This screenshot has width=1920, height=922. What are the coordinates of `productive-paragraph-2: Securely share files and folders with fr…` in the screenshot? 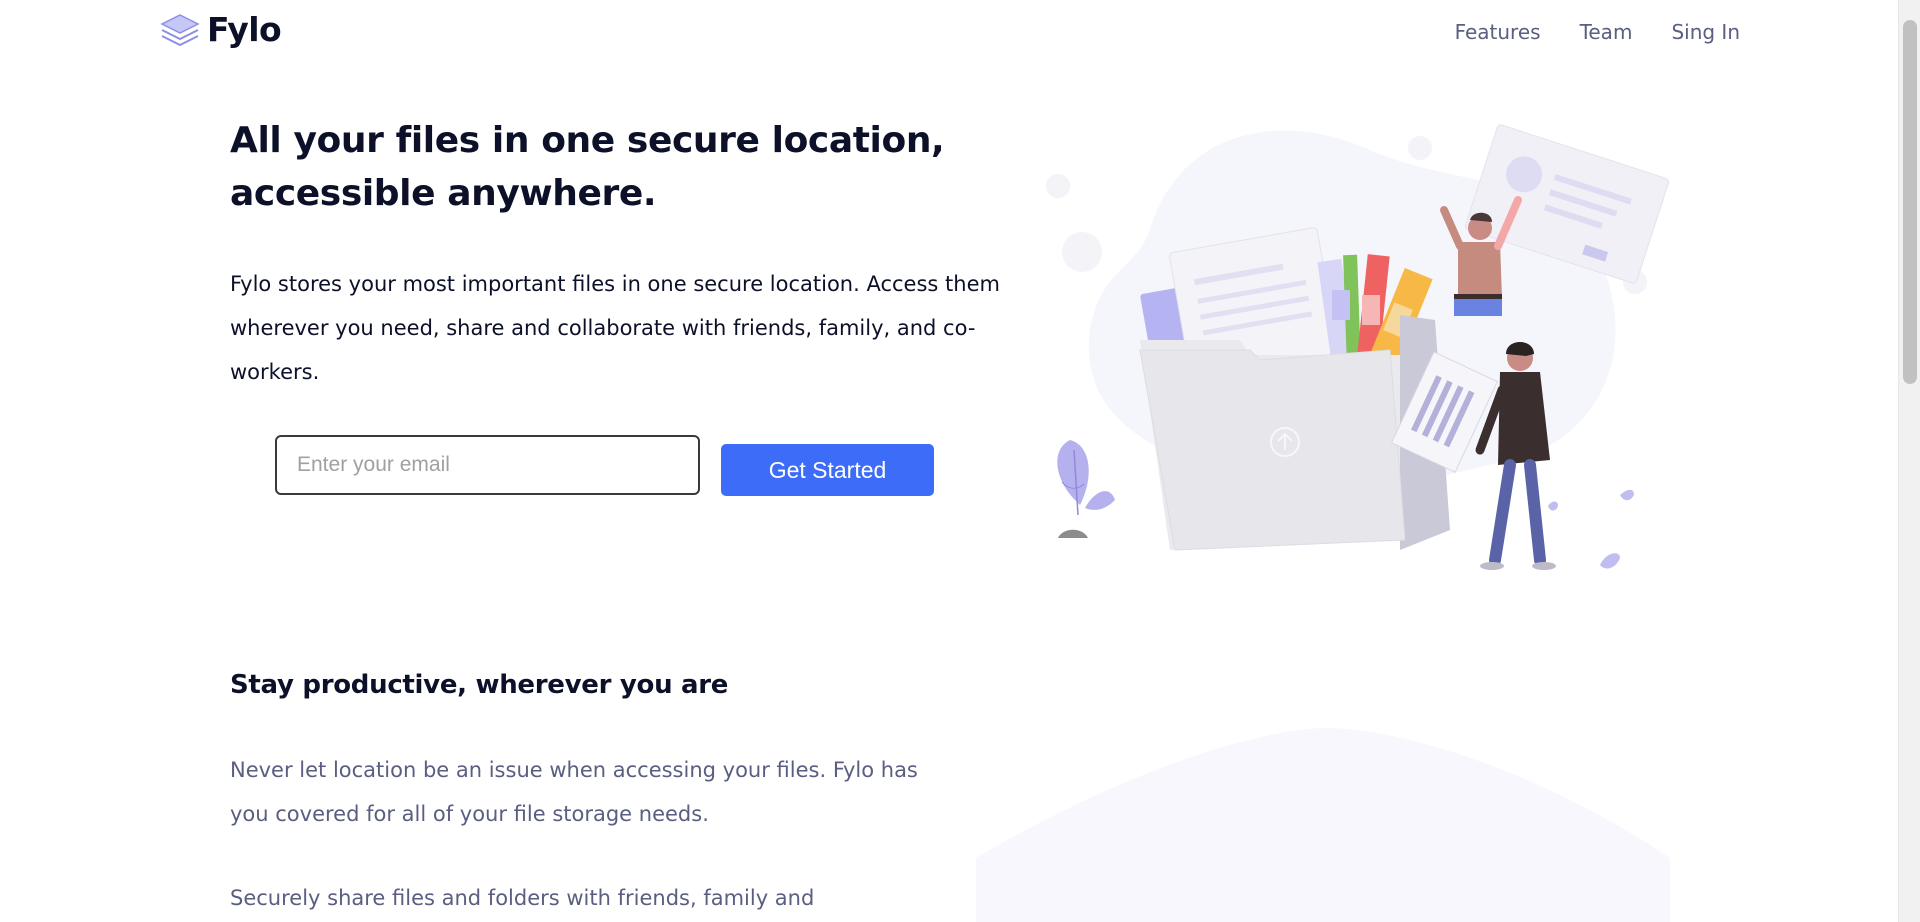 It's located at (522, 898).